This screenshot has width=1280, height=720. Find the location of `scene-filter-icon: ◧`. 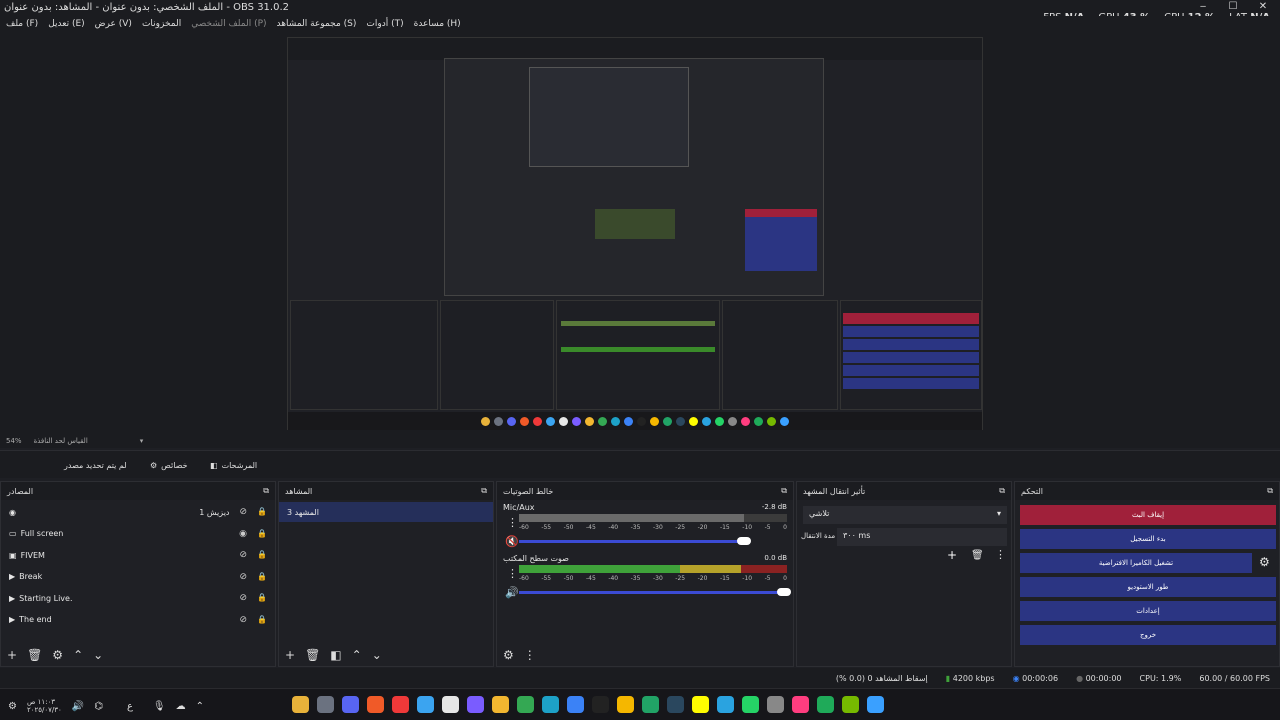

scene-filter-icon: ◧ is located at coordinates (335, 655).